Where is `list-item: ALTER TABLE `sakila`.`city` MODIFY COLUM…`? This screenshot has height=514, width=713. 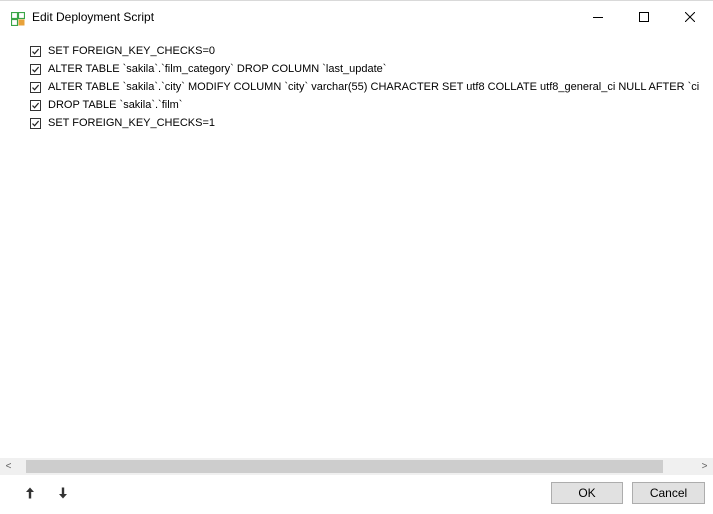 list-item: ALTER TABLE `sakila`.`city` MODIFY COLUM… is located at coordinates (364, 87).